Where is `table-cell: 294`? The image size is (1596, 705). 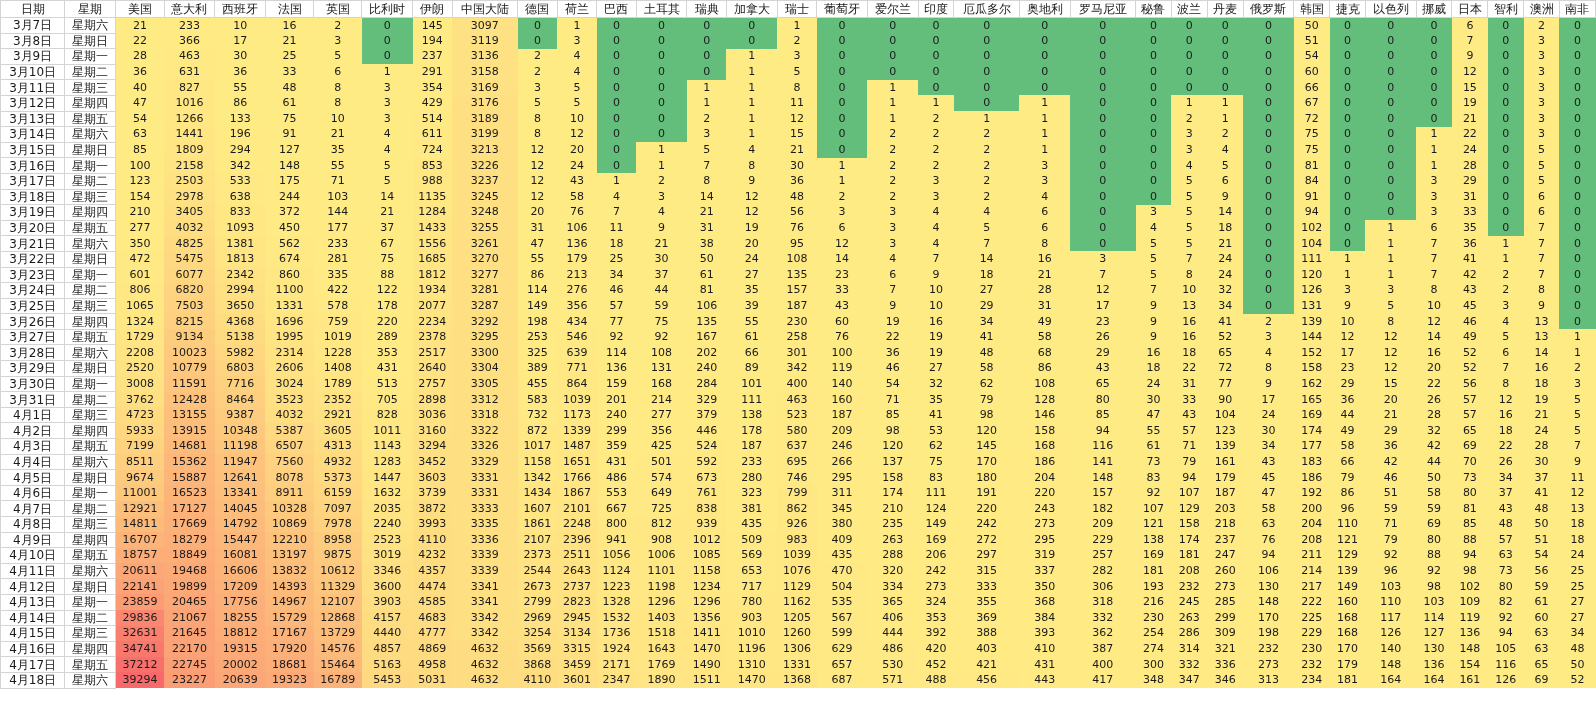 table-cell: 294 is located at coordinates (240, 150).